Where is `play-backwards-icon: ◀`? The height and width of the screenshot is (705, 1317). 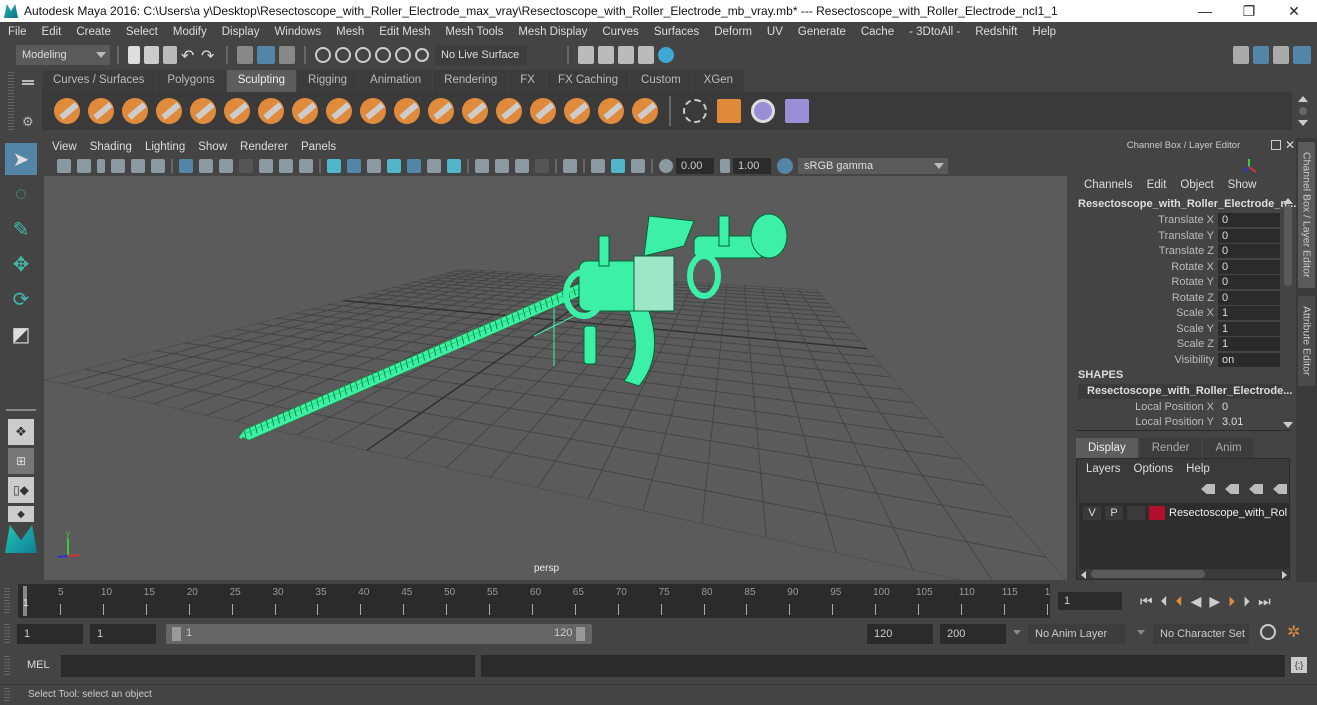 play-backwards-icon: ◀ is located at coordinates (1196, 601).